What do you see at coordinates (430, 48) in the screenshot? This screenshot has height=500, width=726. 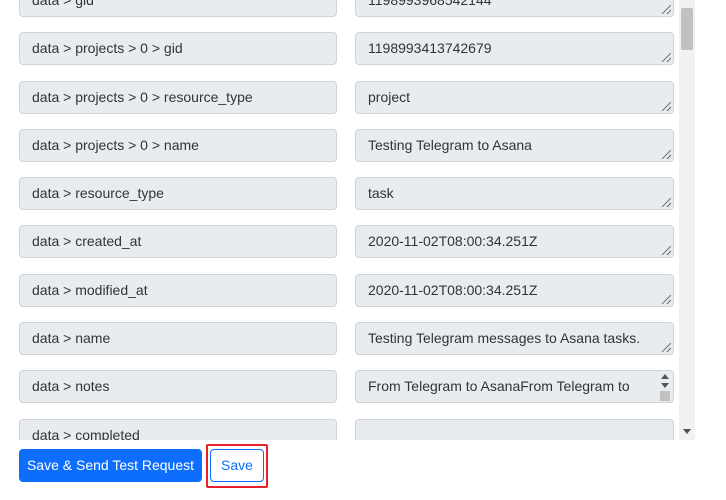 I see `field-value-text: 1198993413742679` at bounding box center [430, 48].